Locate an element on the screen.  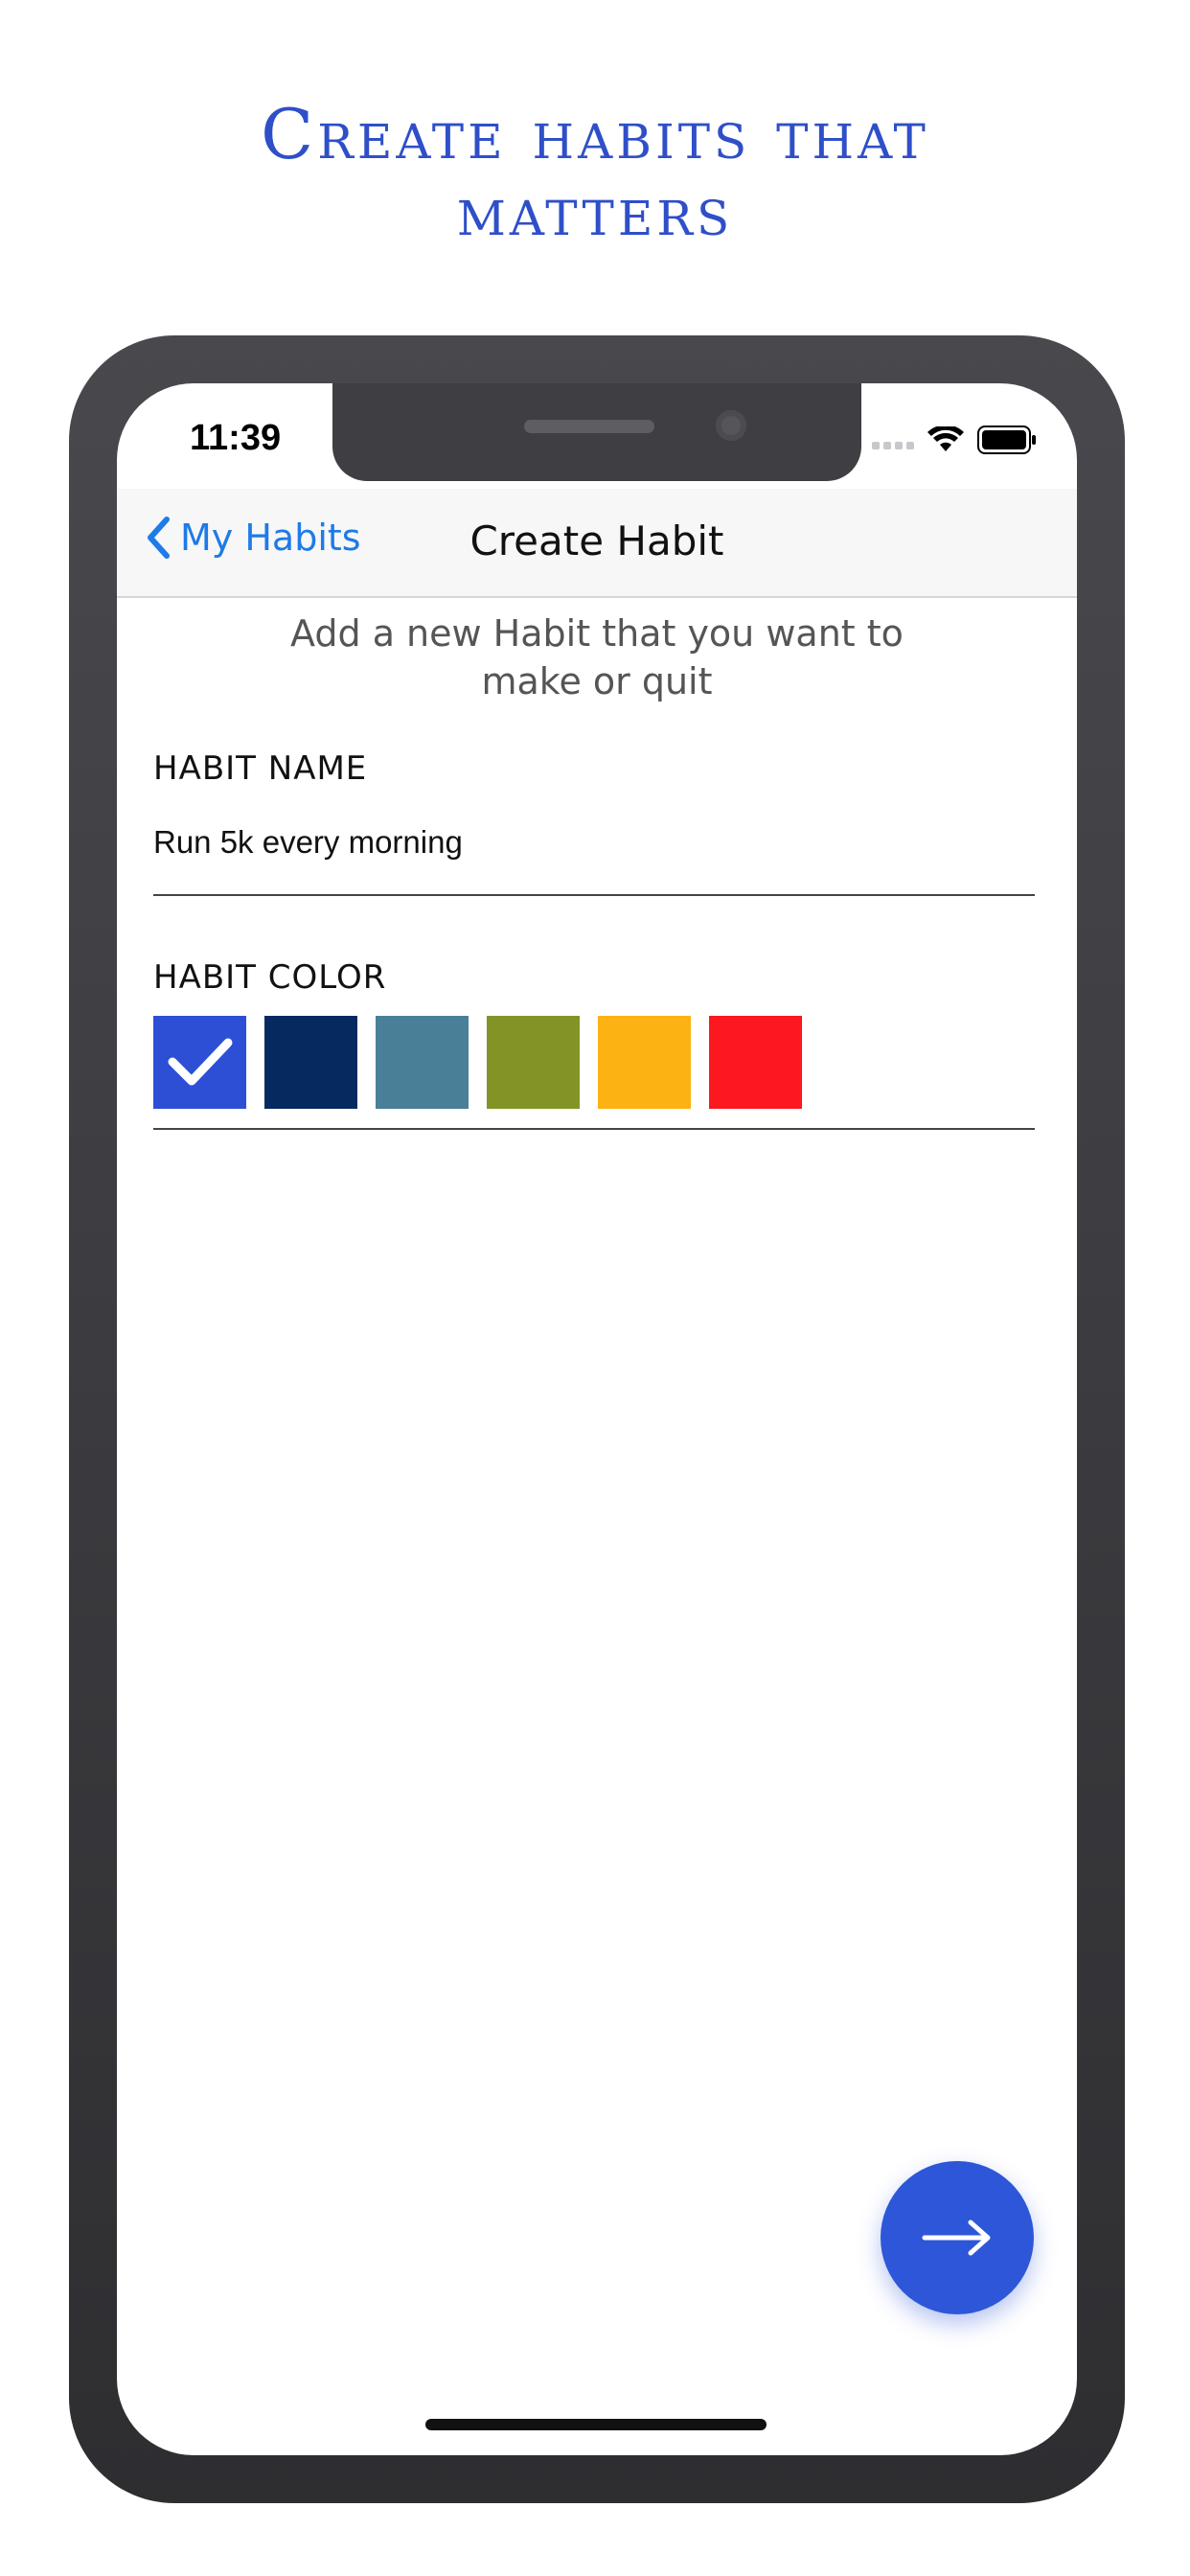
notch is located at coordinates (596, 432).